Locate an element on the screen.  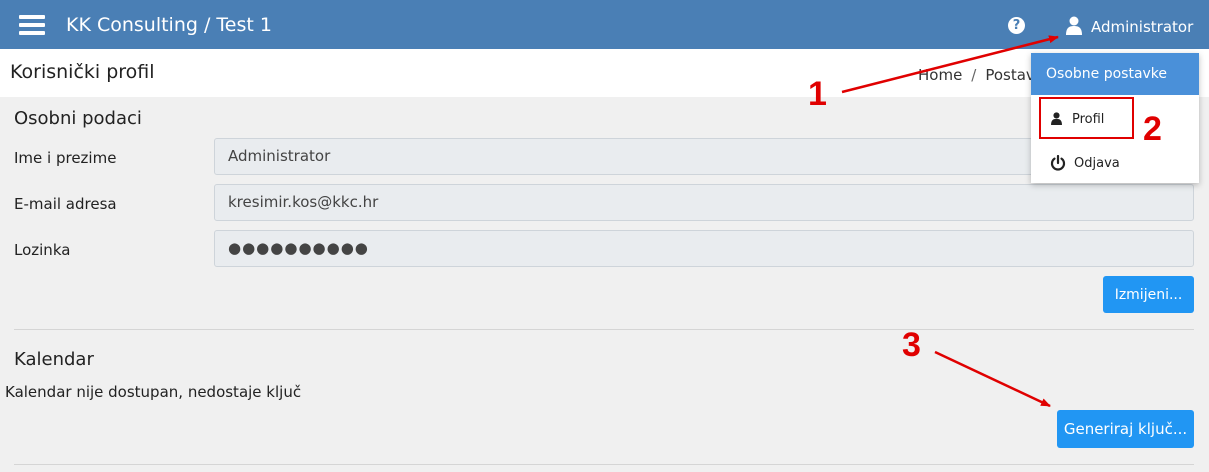
annotation-arrows is located at coordinates (950, 221).